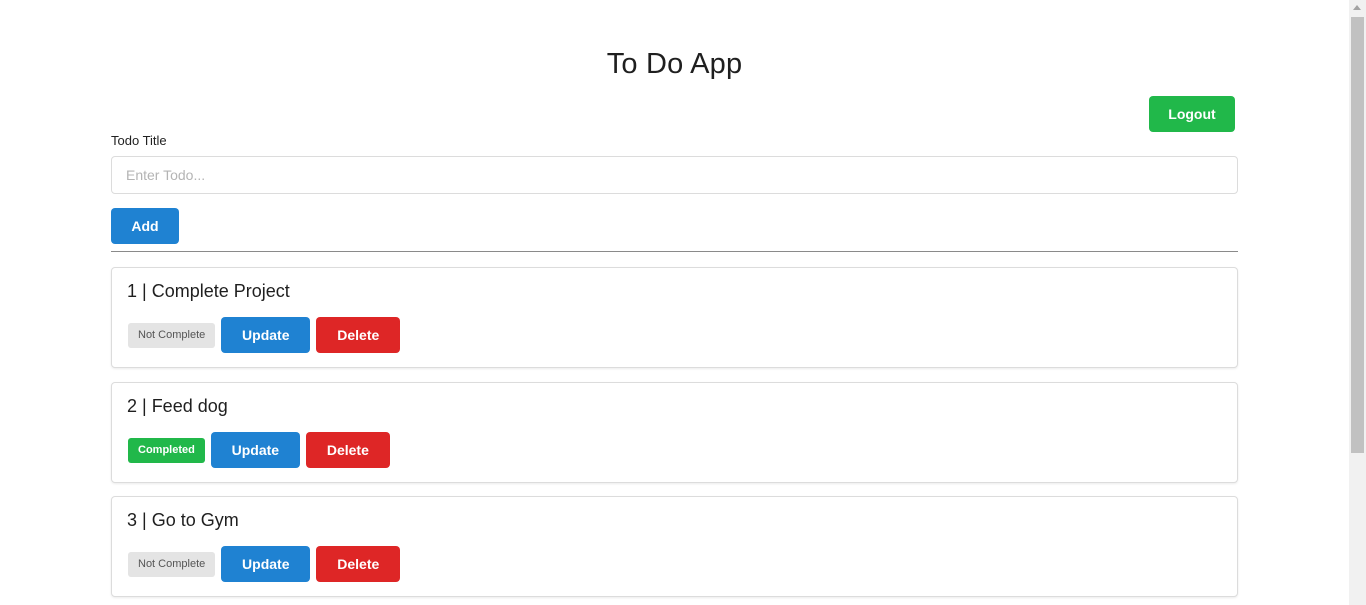  I want to click on todo-title: 2 | Feed dog, so click(177, 406).